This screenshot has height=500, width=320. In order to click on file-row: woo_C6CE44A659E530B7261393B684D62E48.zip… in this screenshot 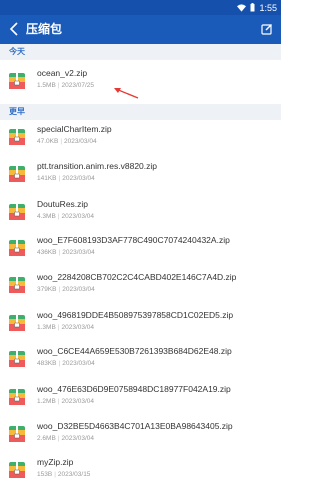, I will do `click(140, 359)`.